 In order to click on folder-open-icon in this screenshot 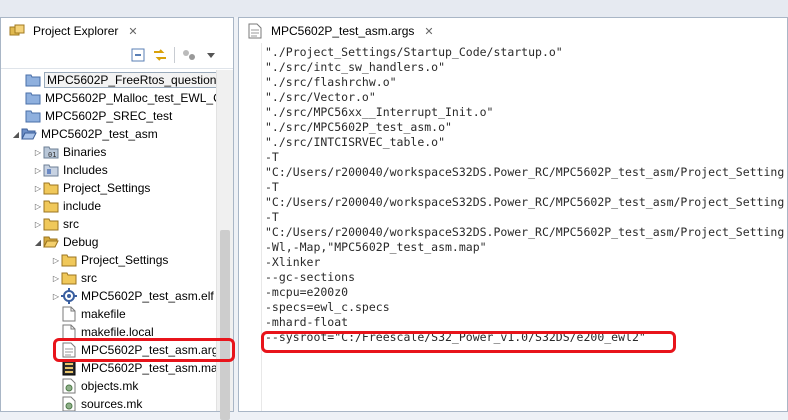, I will do `click(51, 242)`.